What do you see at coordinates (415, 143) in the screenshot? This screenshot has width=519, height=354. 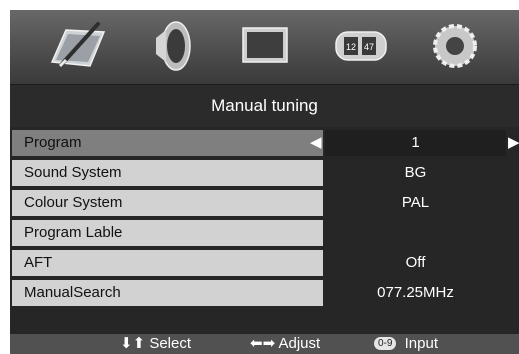 I see `program-value: 1` at bounding box center [415, 143].